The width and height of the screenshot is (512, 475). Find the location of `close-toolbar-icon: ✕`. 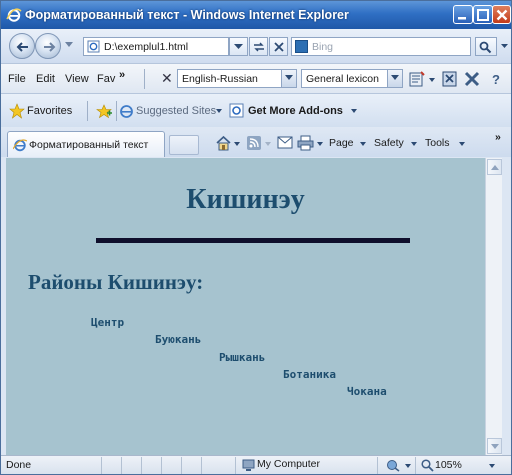

close-toolbar-icon: ✕ is located at coordinates (167, 78).